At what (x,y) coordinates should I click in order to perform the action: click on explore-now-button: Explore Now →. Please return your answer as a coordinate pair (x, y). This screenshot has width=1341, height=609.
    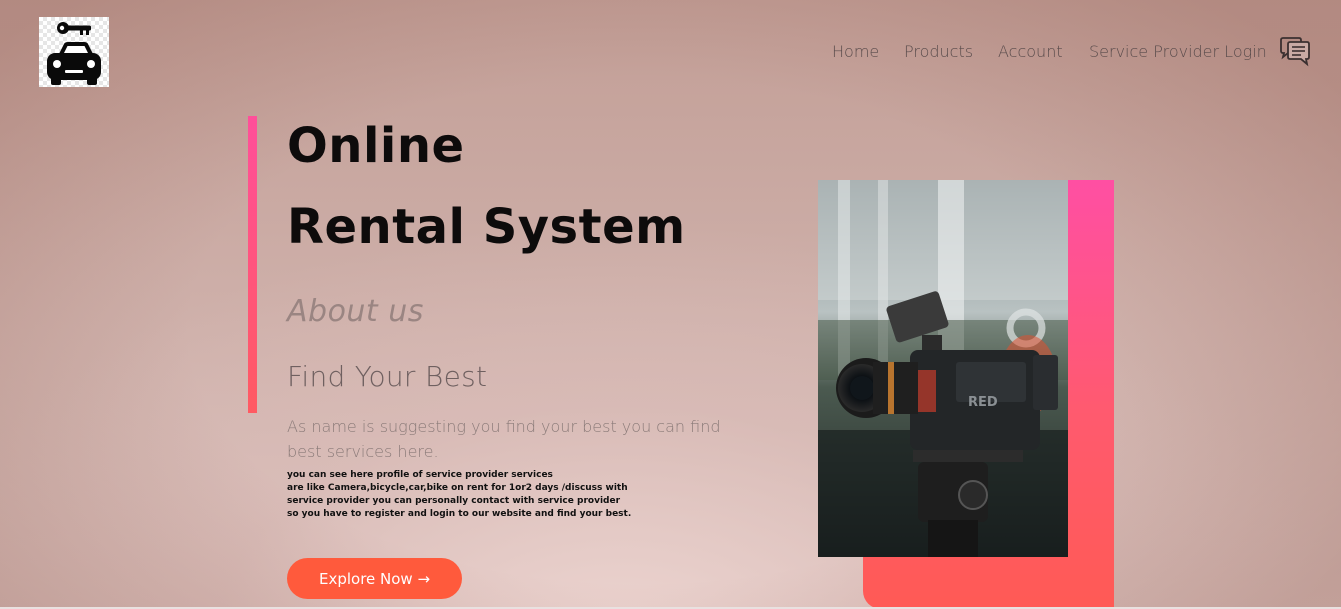
    Looking at the image, I should click on (374, 578).